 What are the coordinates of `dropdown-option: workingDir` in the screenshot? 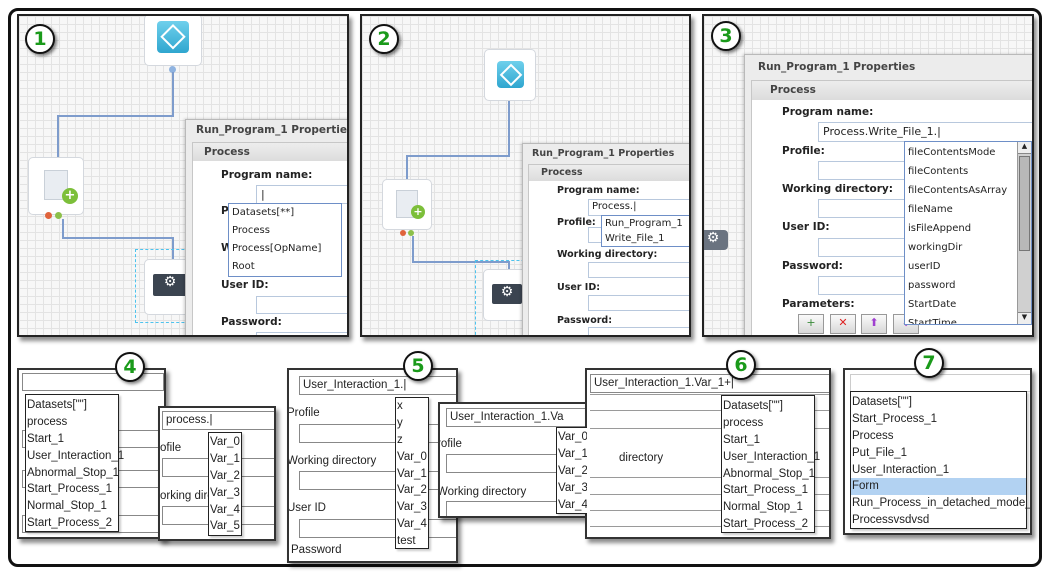 It's located at (968, 247).